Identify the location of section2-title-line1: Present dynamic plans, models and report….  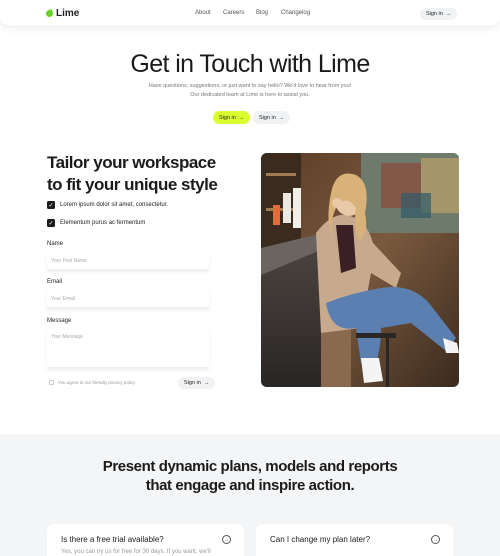
(250, 466).